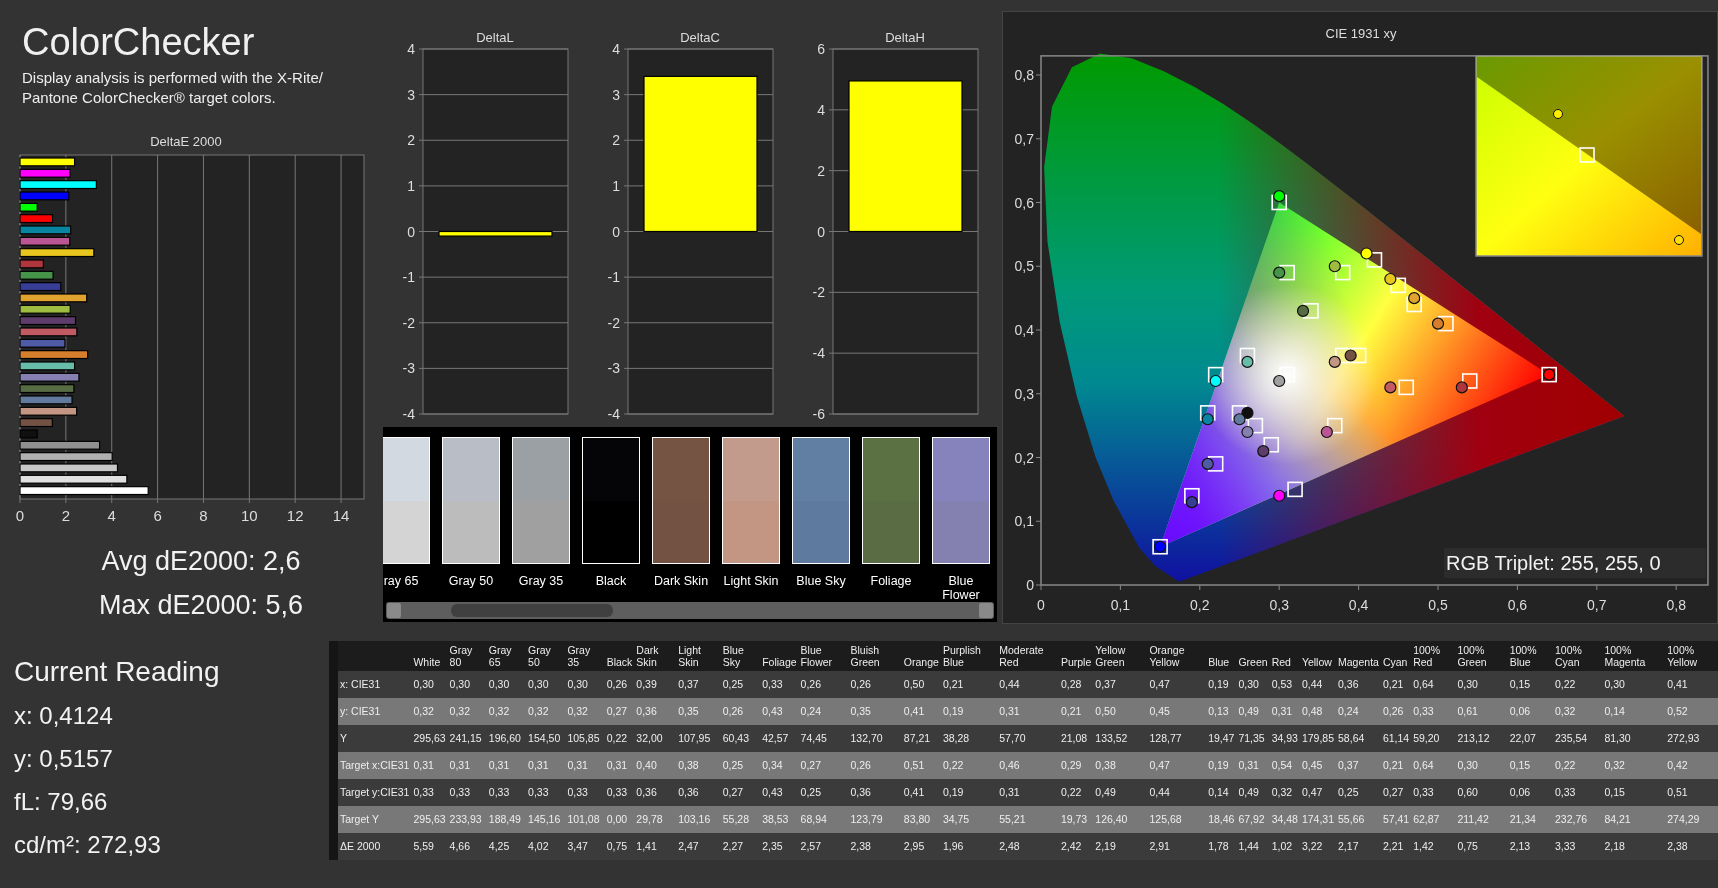  I want to click on column-header: Magenta, so click(1358, 656).